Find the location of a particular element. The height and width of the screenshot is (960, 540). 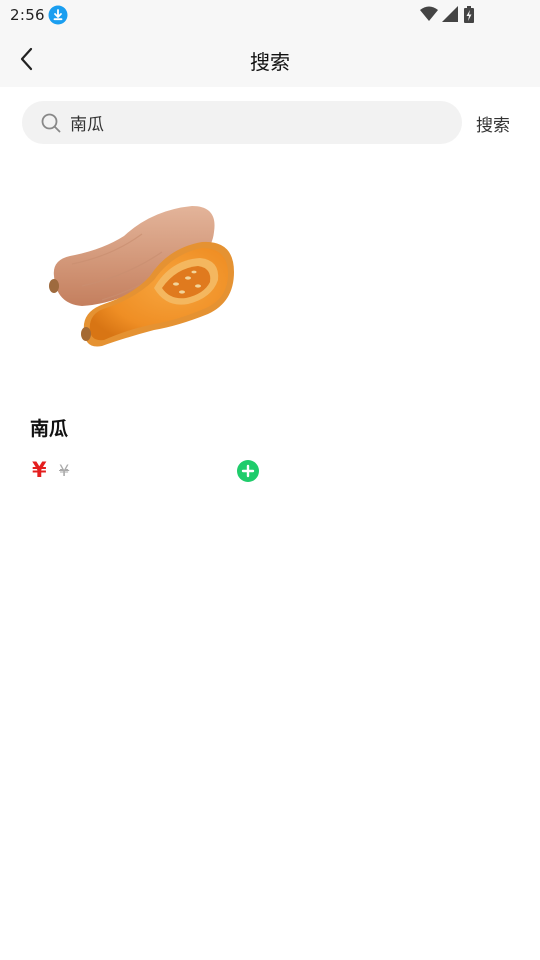

download-icon is located at coordinates (58, 15).